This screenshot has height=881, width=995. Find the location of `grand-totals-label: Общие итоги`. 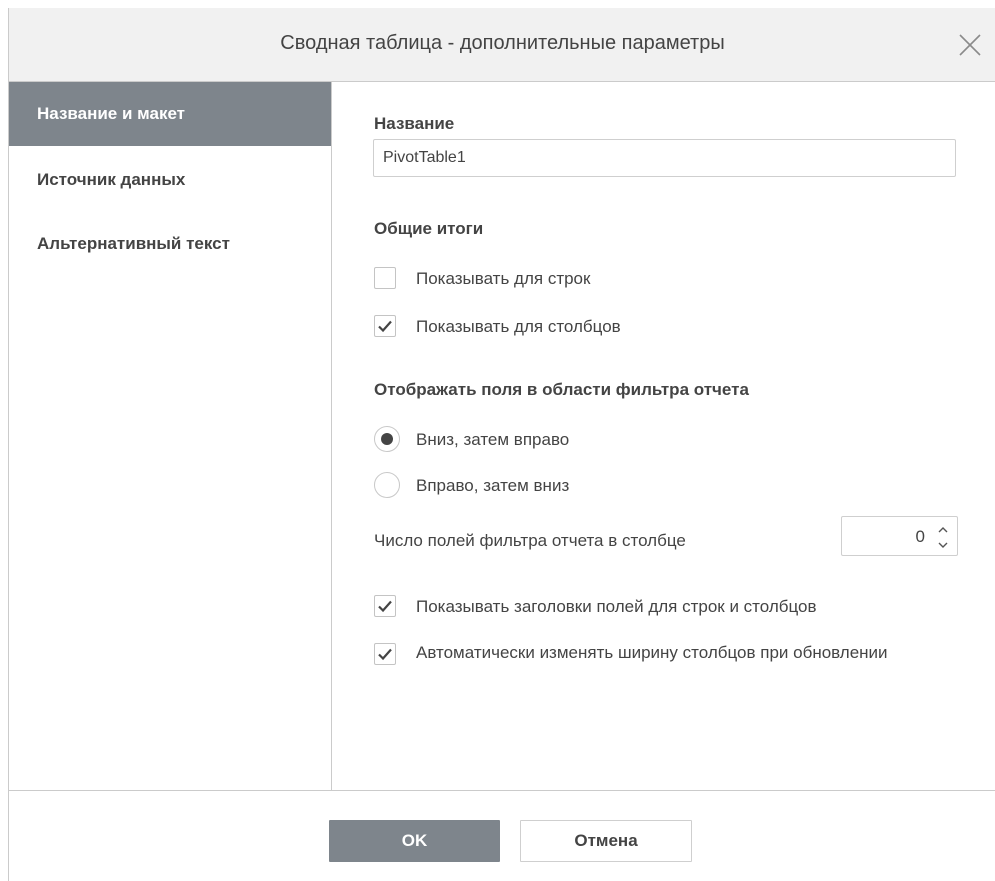

grand-totals-label: Общие итоги is located at coordinates (429, 228).